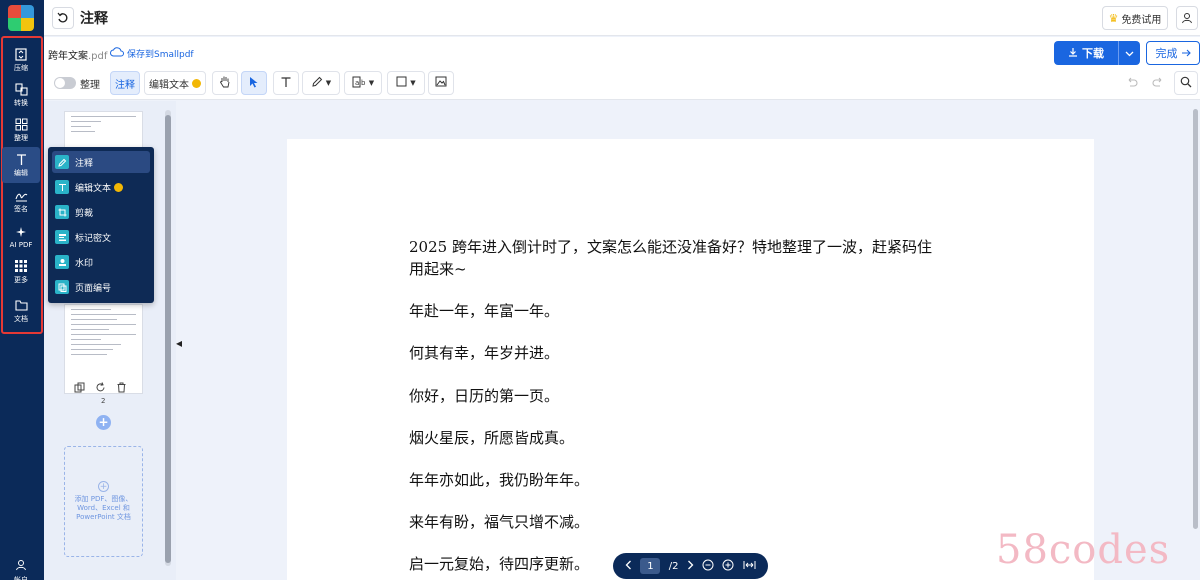 The width and height of the screenshot is (1200, 580). Describe the element at coordinates (225, 83) in the screenshot. I see `hand-tool-button` at that location.